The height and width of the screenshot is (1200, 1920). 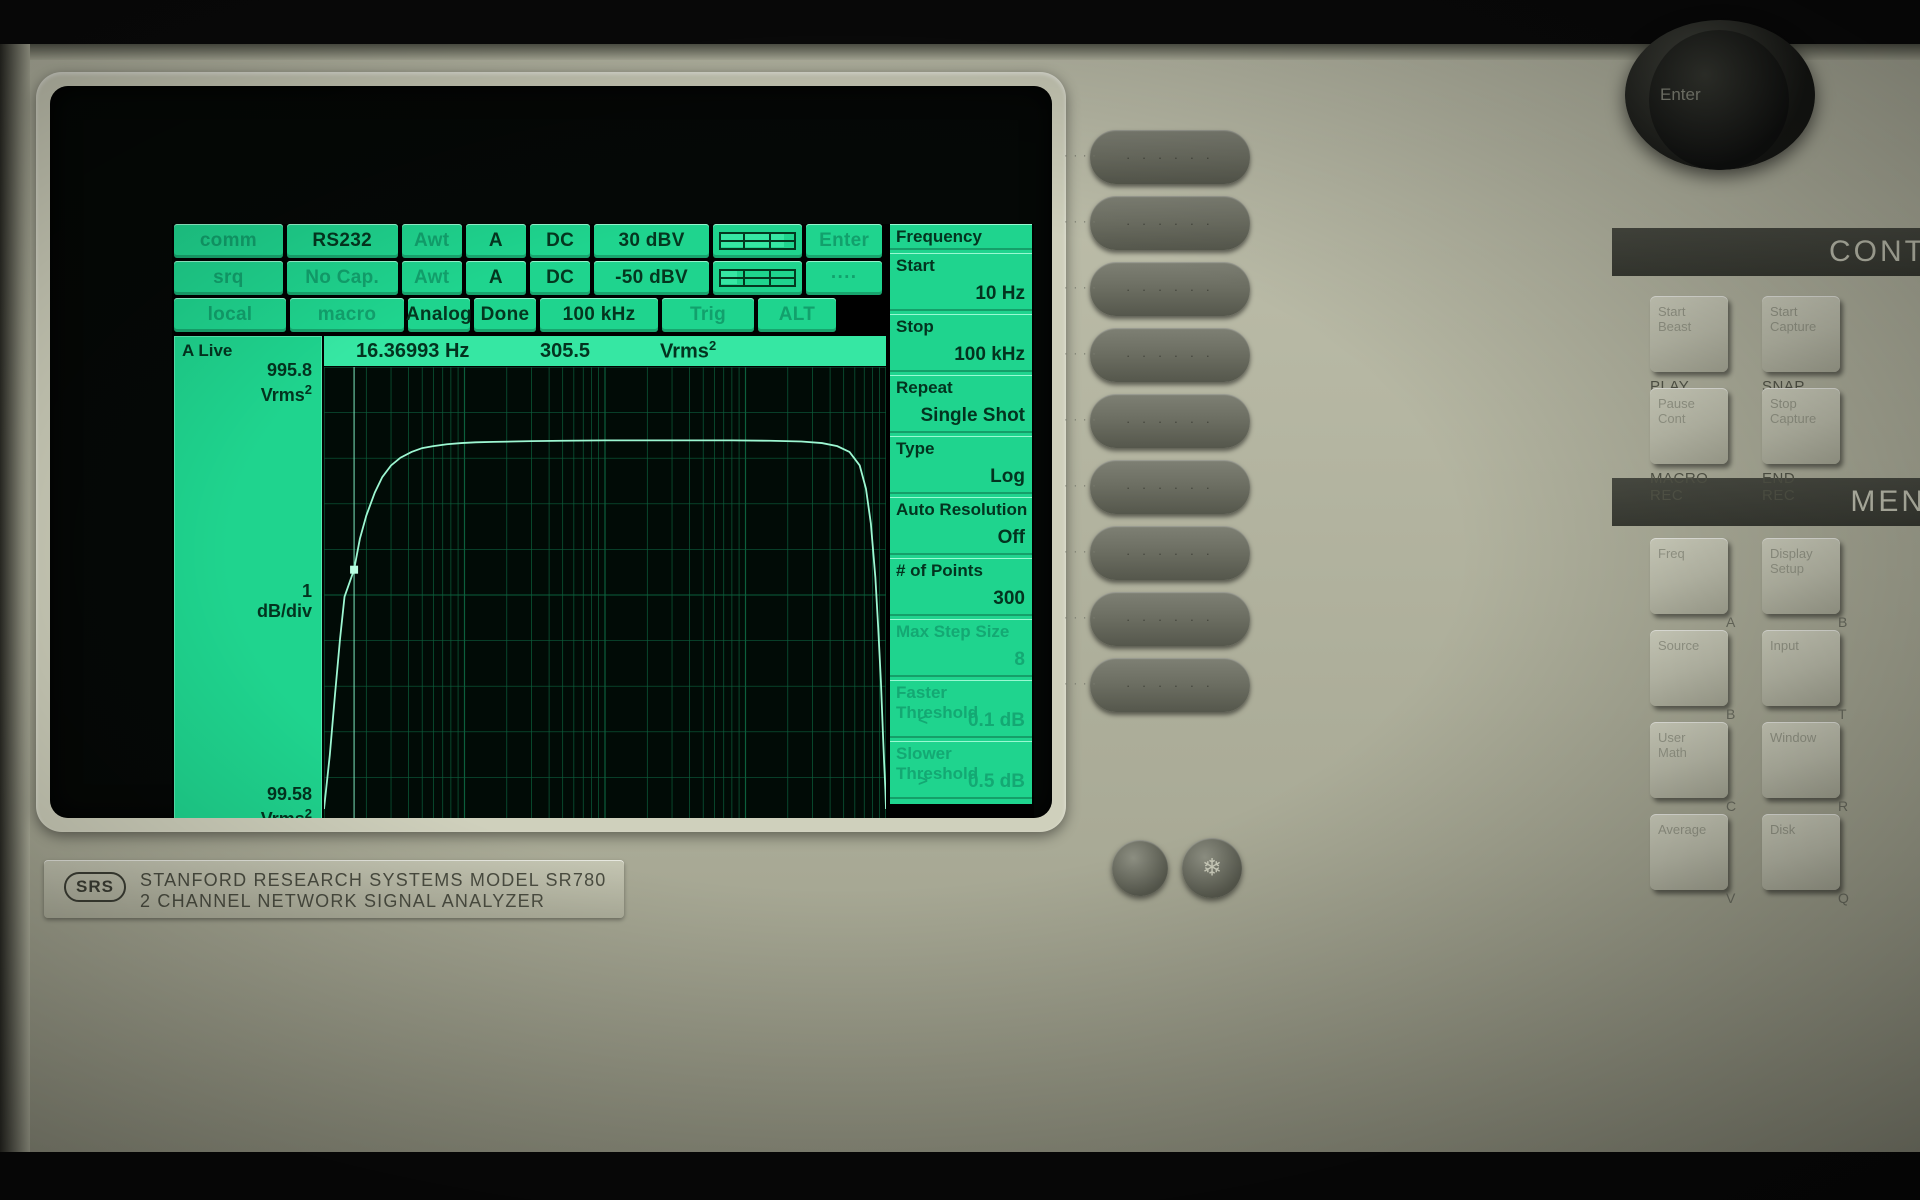 What do you see at coordinates (961, 343) in the screenshot?
I see `menu-item-stop: Stop 100 kHz` at bounding box center [961, 343].